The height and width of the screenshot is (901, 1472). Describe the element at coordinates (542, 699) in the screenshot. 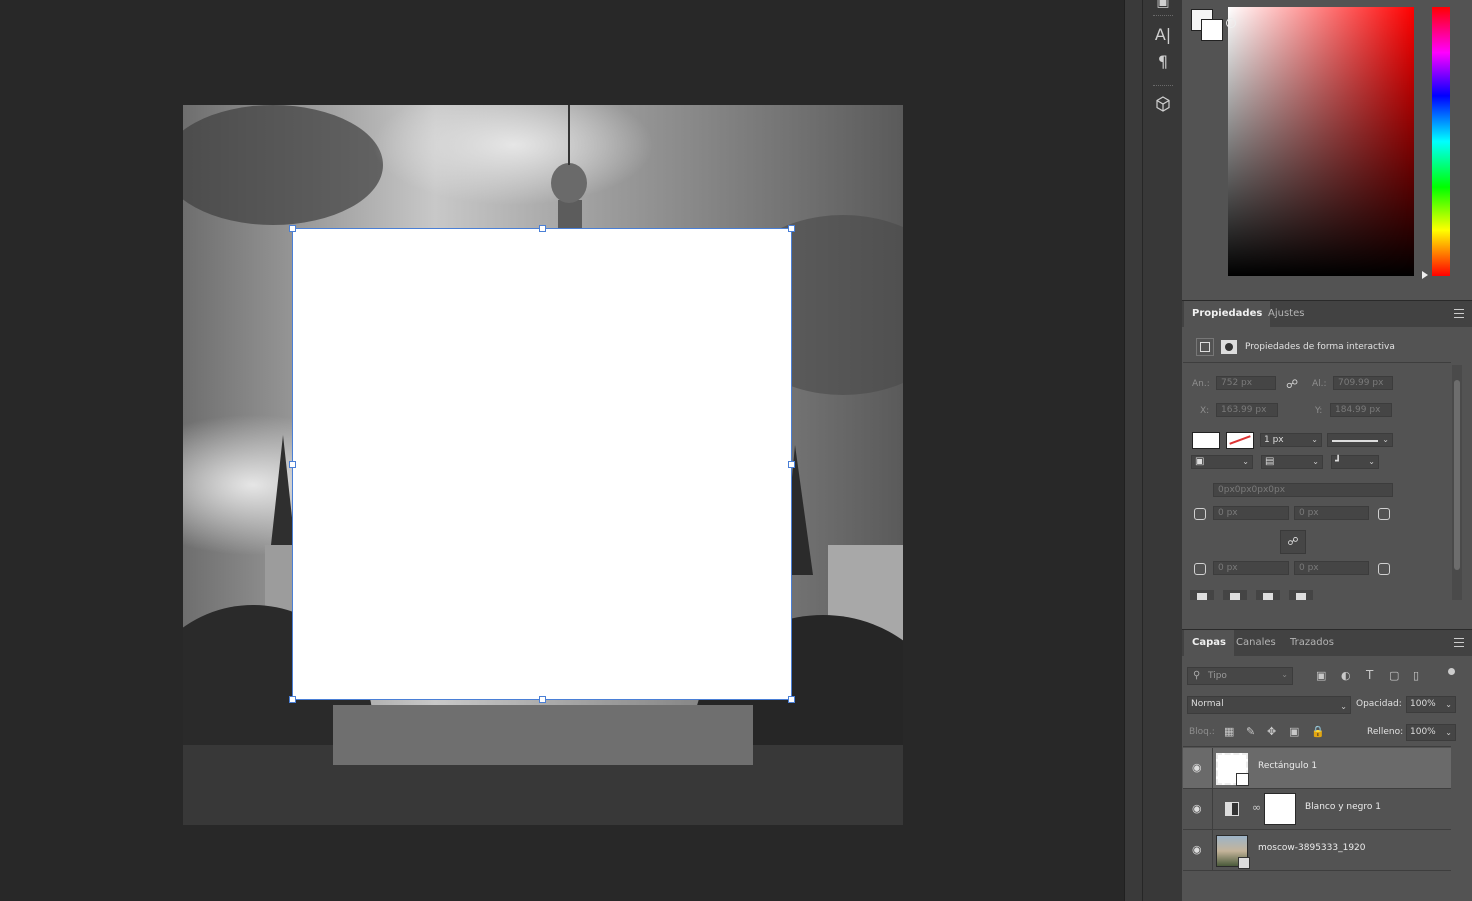

I see `transform-handle-bottom` at that location.